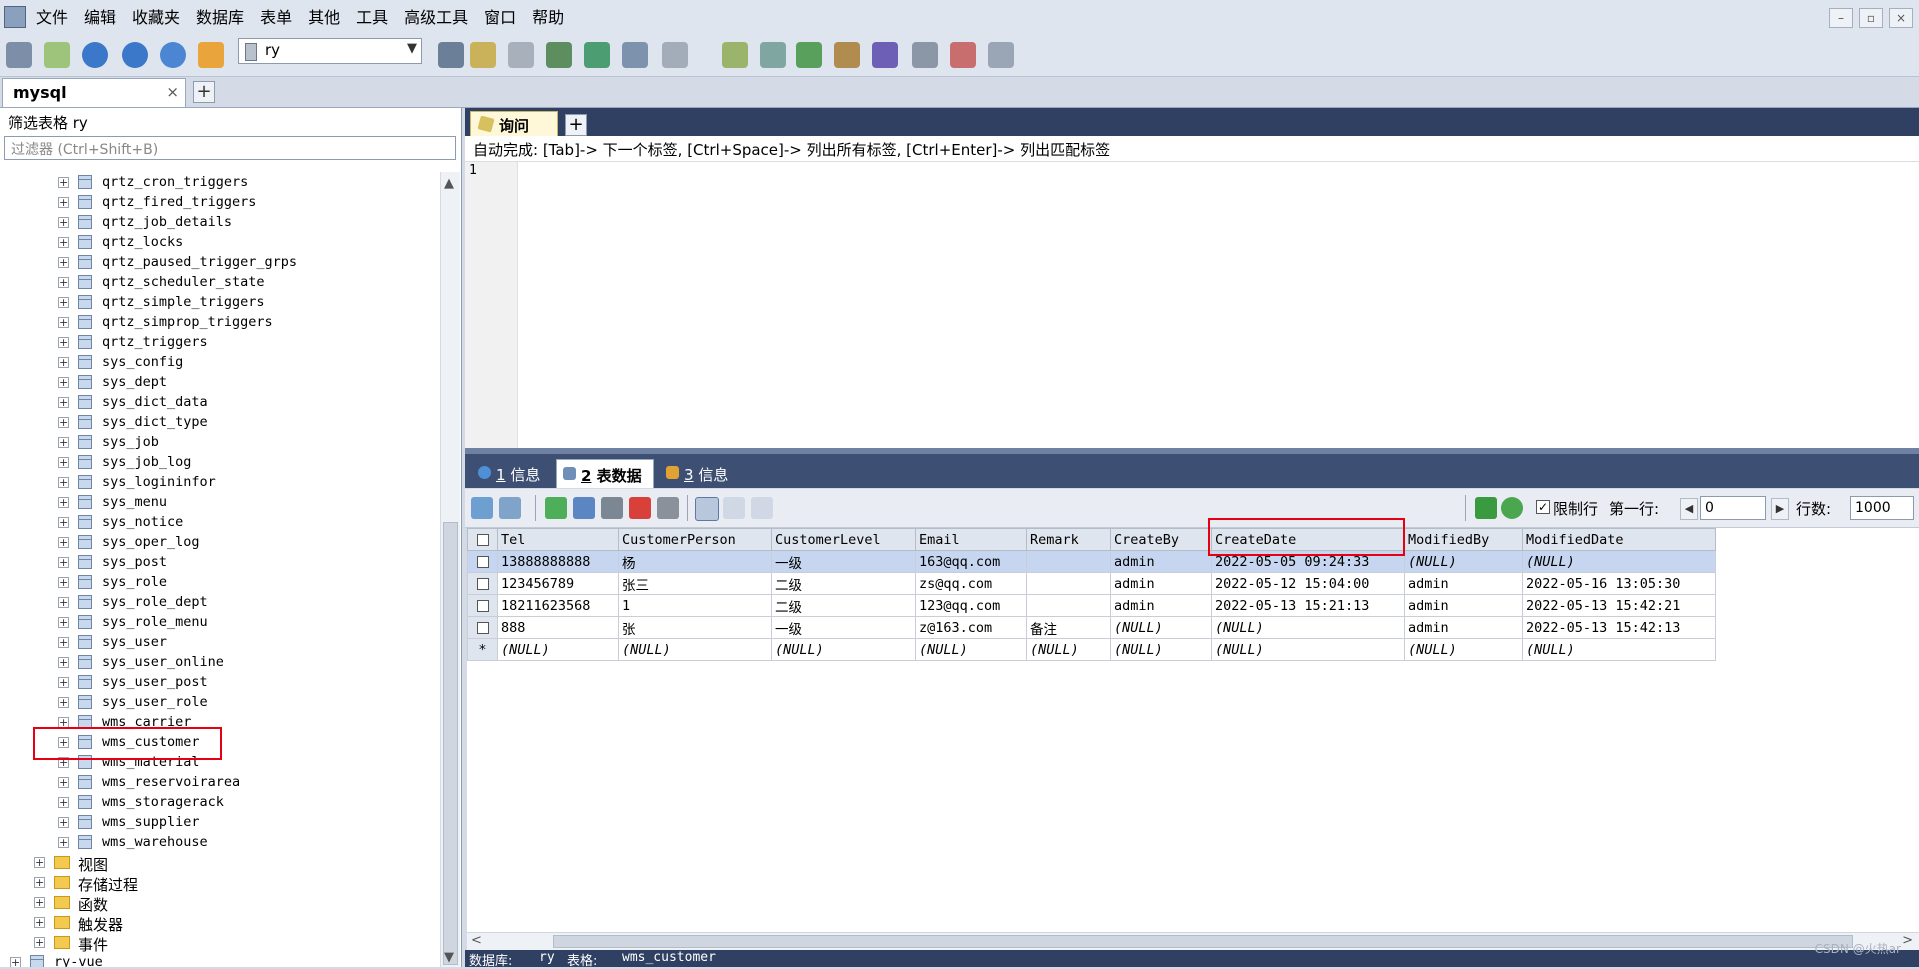 The image size is (1919, 969). I want to click on table-cell: 2022-05-13 15:42:13, so click(1619, 627).